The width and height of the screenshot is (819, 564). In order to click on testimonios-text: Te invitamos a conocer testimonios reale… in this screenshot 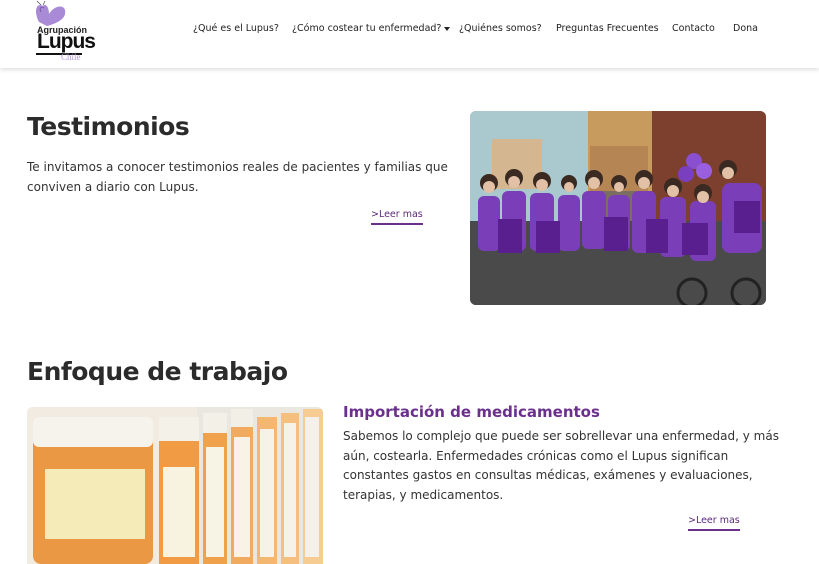, I will do `click(237, 177)`.